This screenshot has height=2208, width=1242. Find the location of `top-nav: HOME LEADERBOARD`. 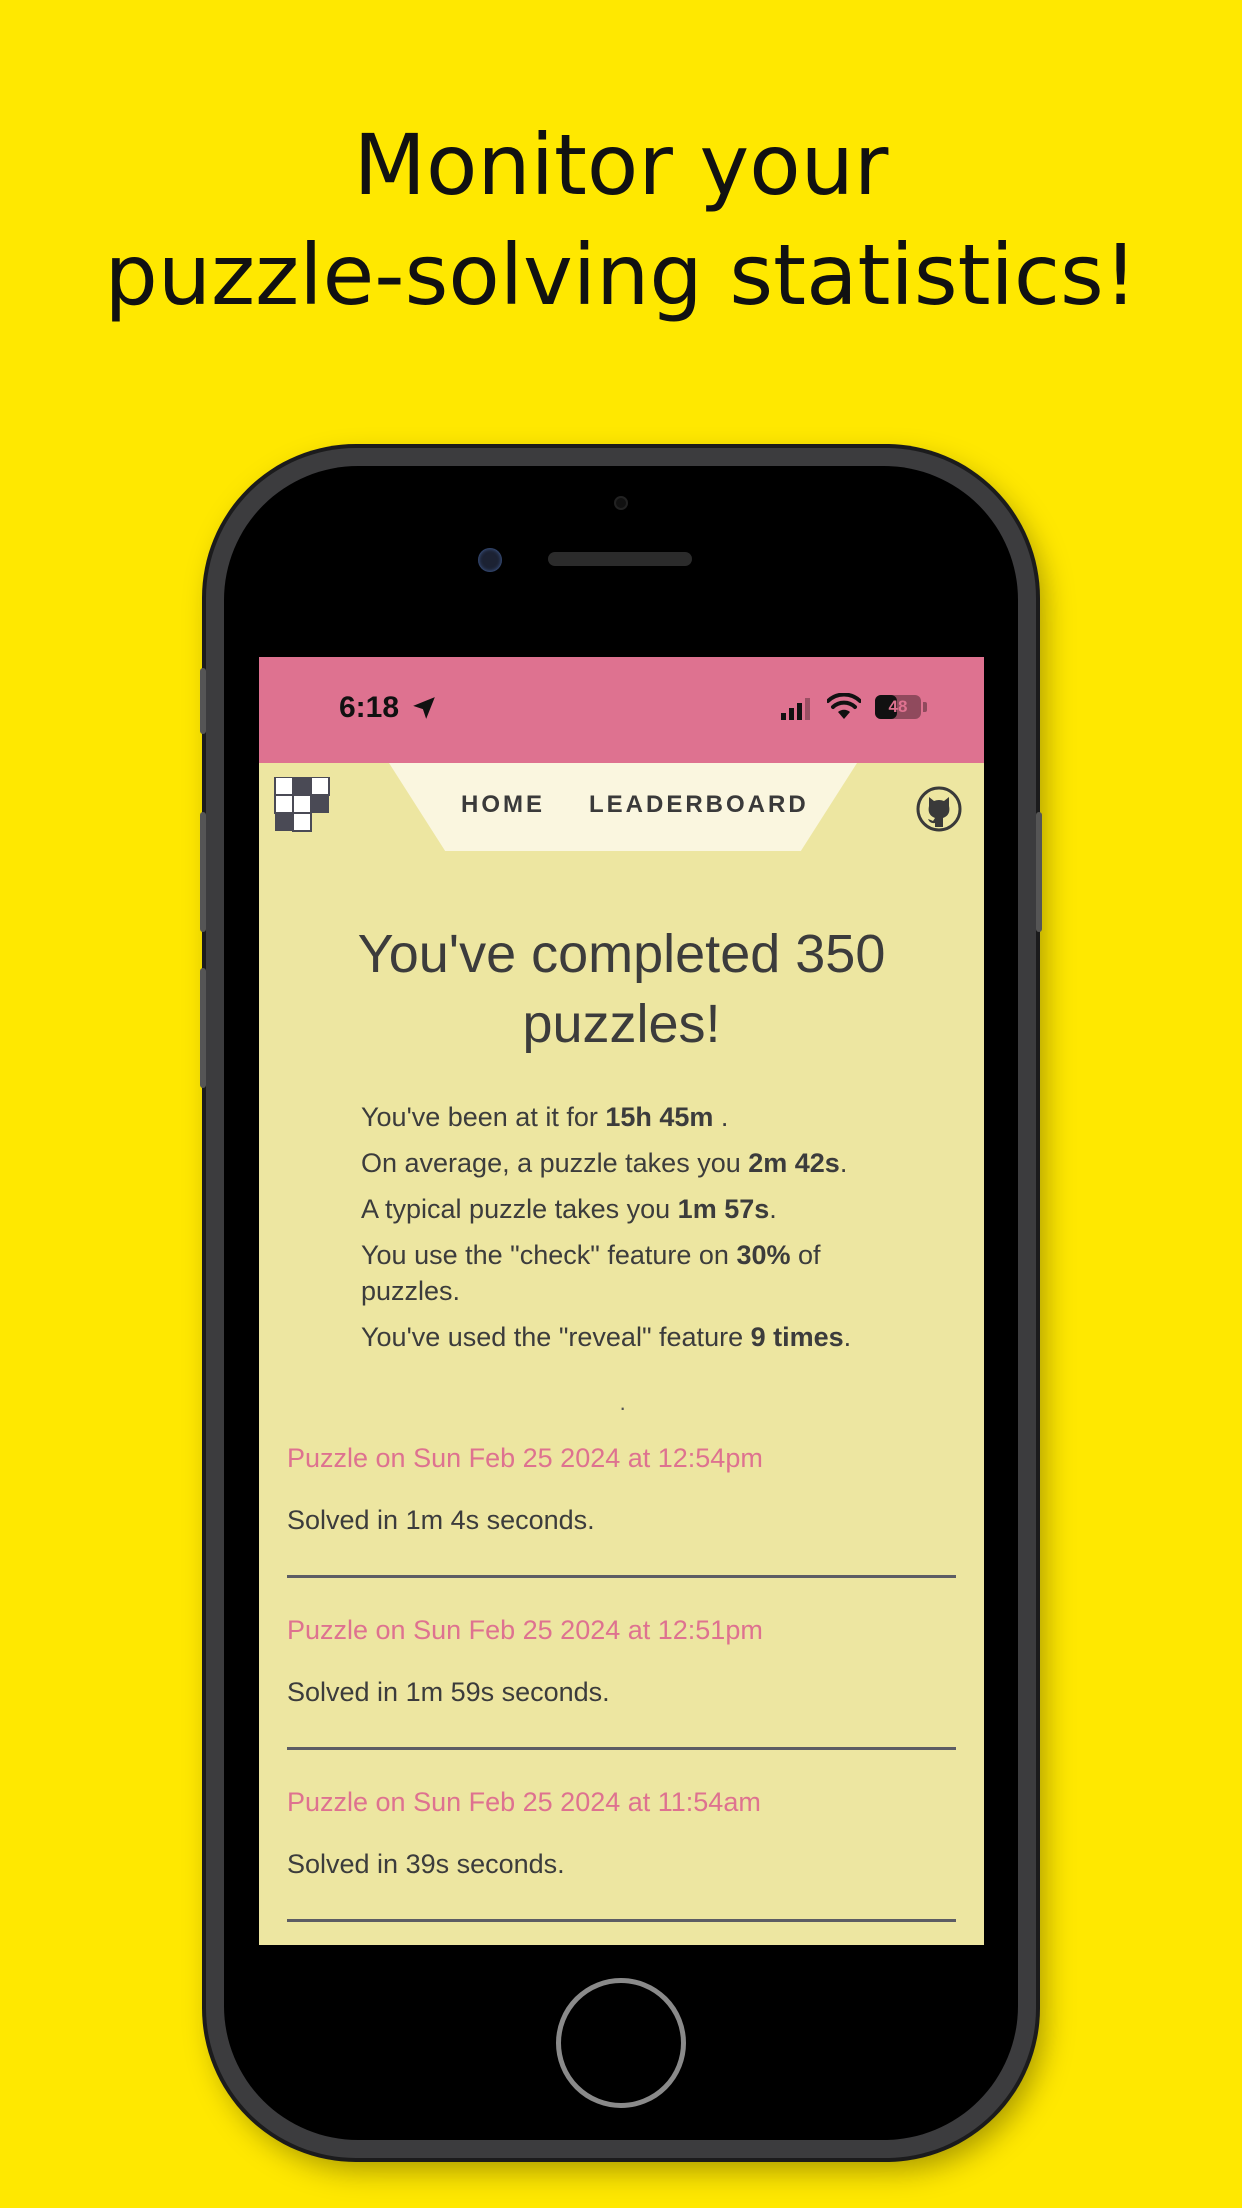

top-nav: HOME LEADERBOARD is located at coordinates (623, 807).